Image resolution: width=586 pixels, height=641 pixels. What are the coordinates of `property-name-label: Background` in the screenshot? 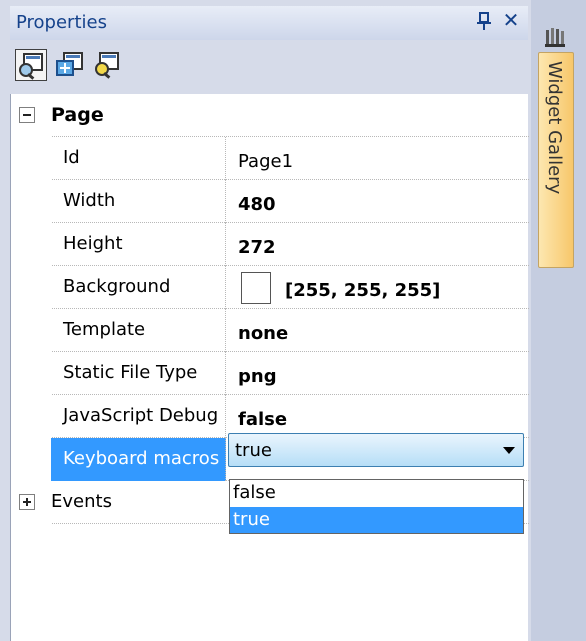 It's located at (117, 286).